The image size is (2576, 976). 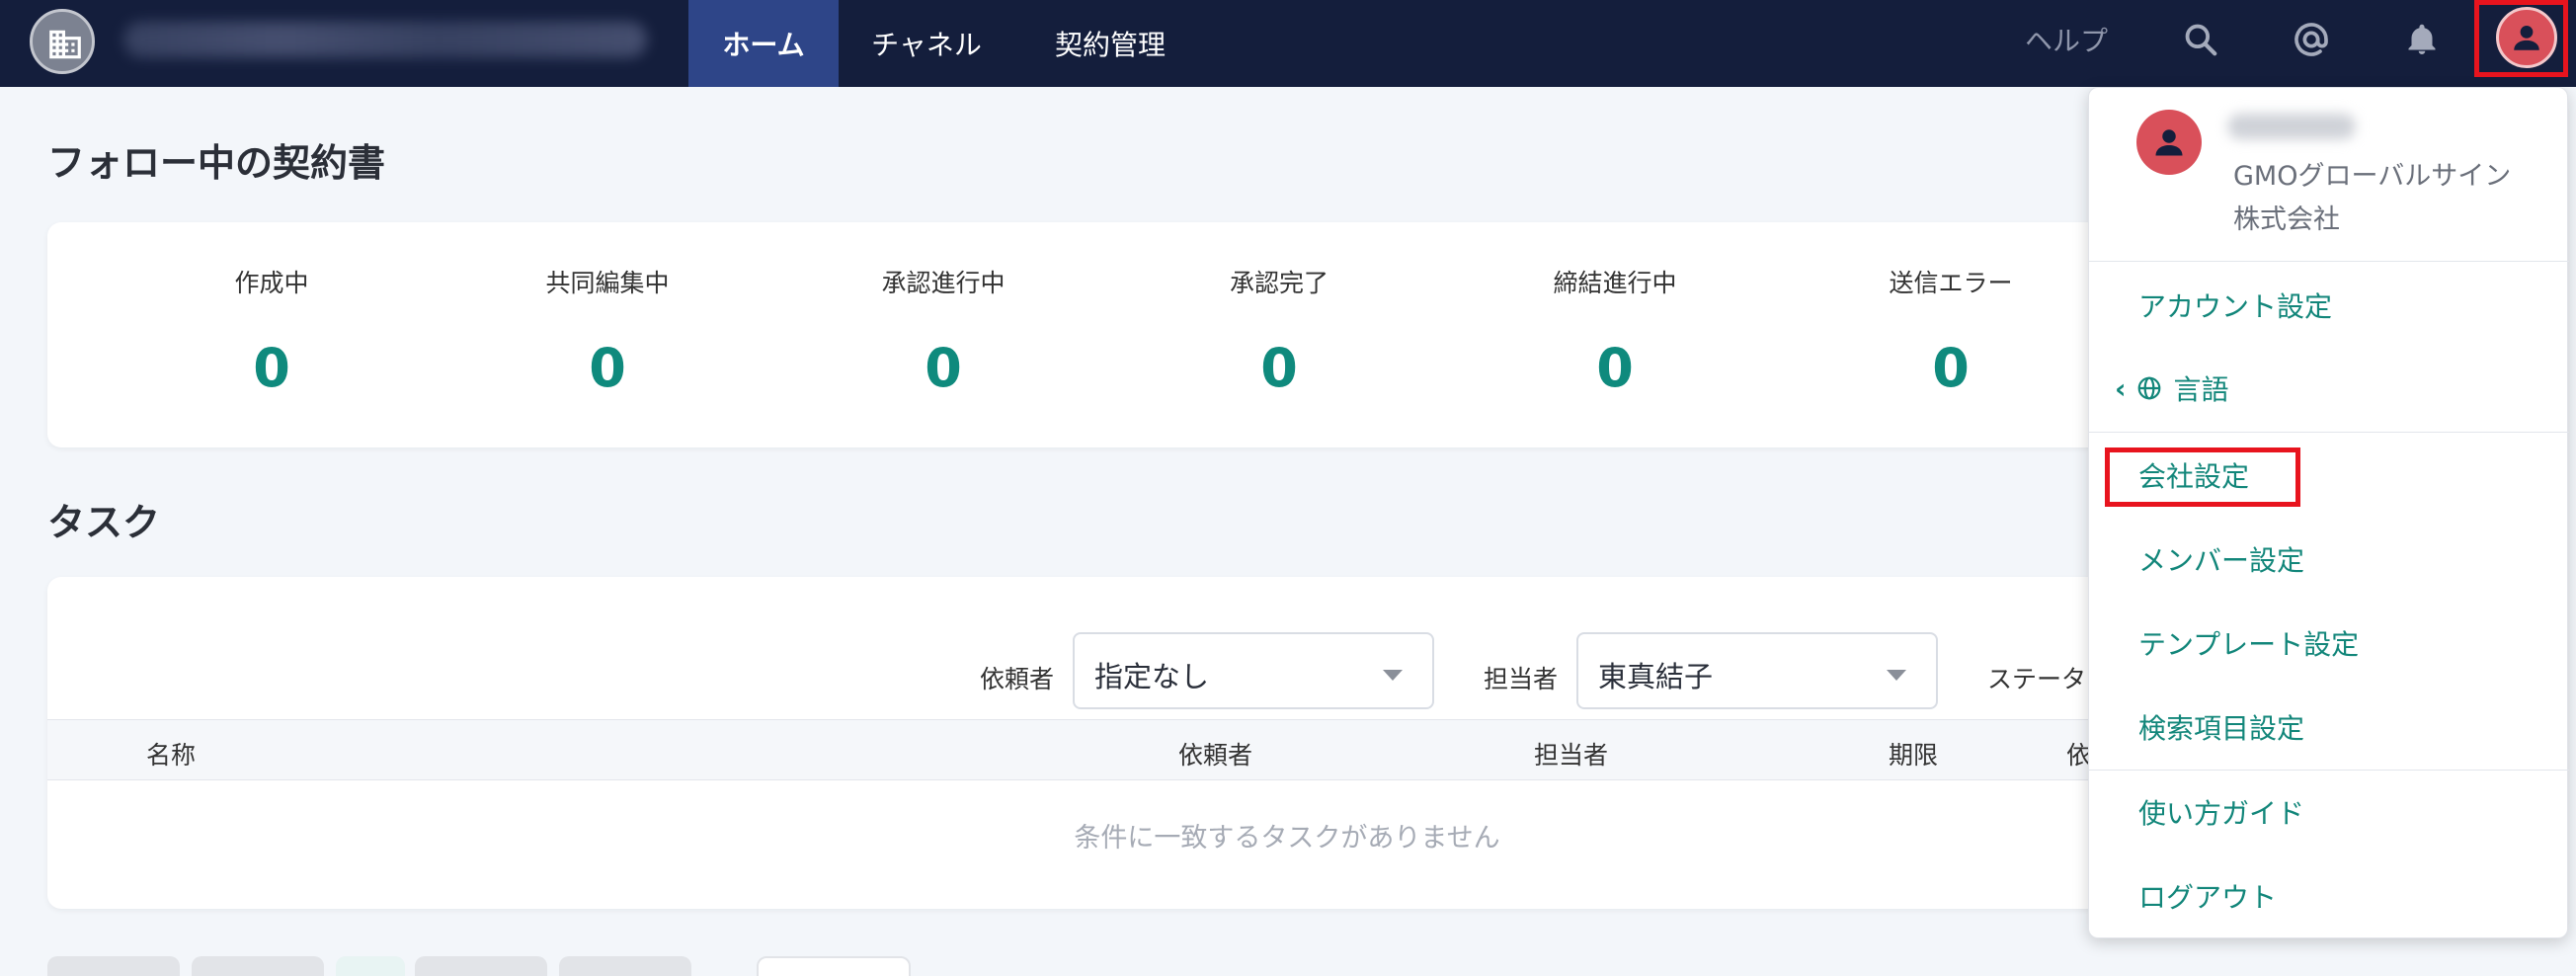 What do you see at coordinates (1152, 676) in the screenshot?
I see `requester-select-value: 指定なし` at bounding box center [1152, 676].